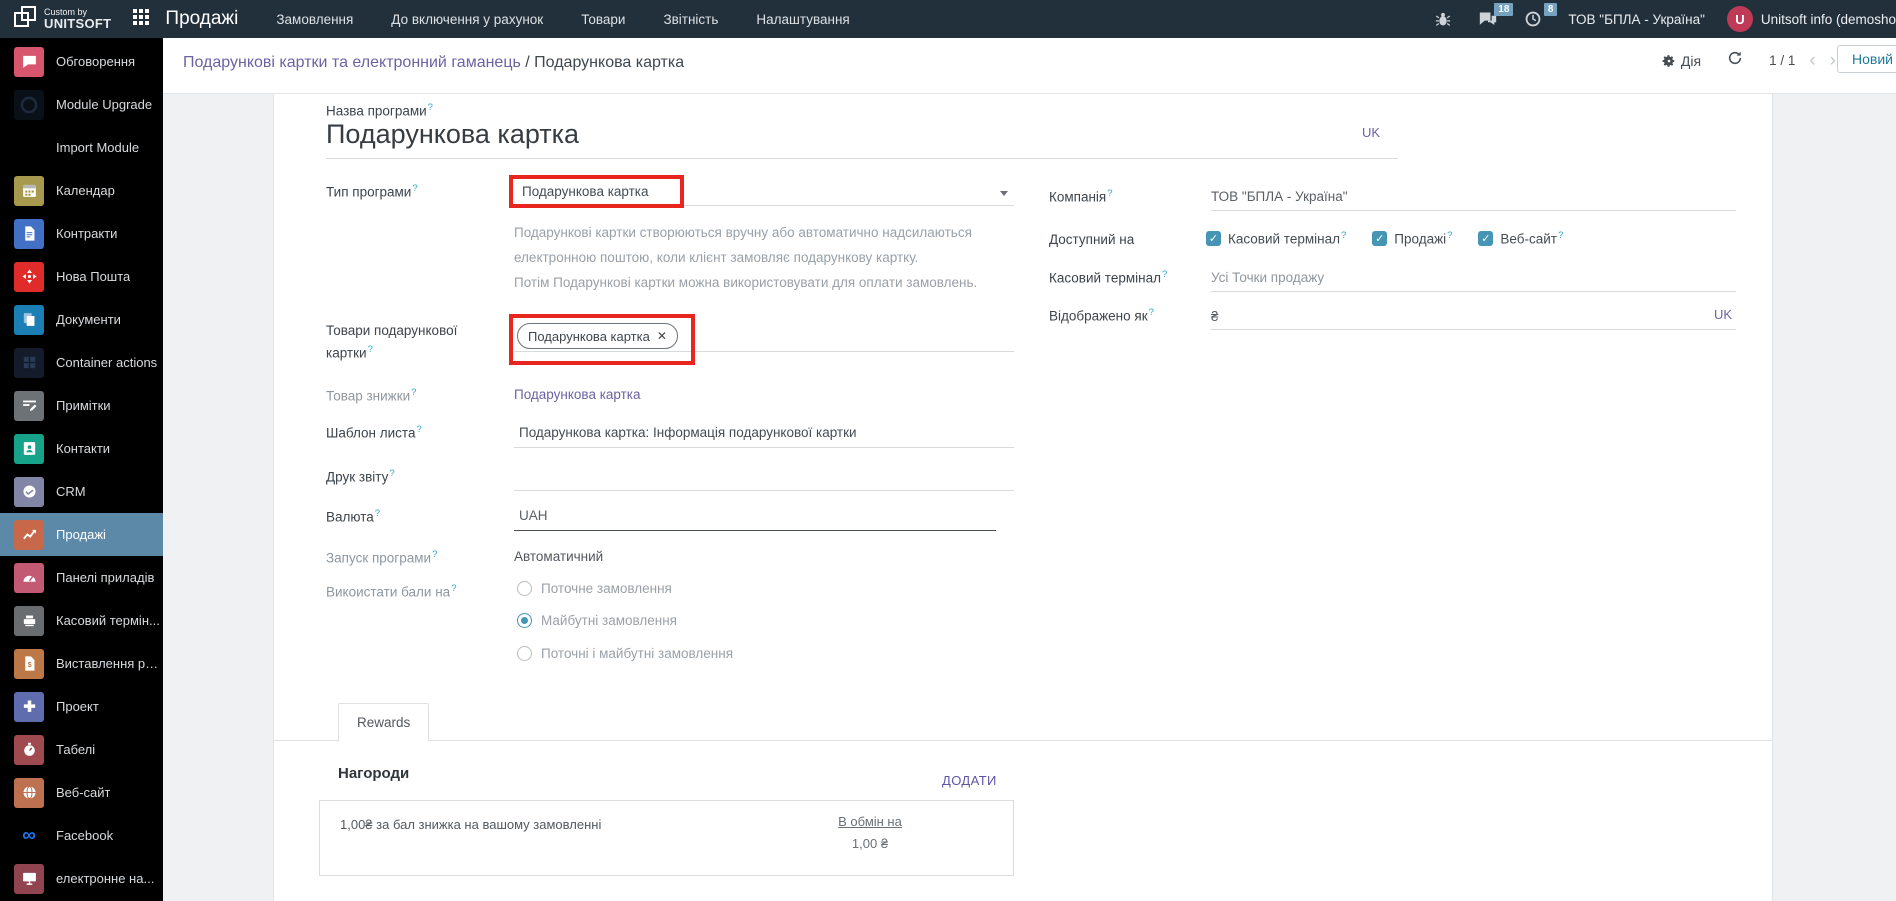 The height and width of the screenshot is (901, 1896). Describe the element at coordinates (1723, 314) in the screenshot. I see `displayed-as-lang-badge: UK` at that location.